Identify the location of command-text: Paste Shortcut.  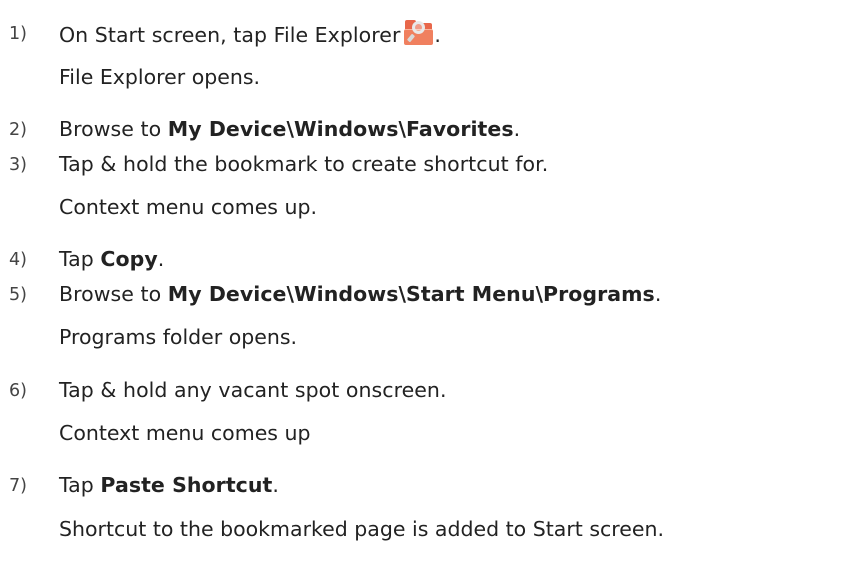
(186, 485).